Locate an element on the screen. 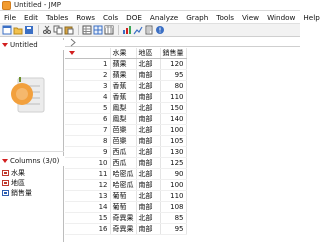  table-row: 6 鳳梨 南部 140 is located at coordinates (126, 119).